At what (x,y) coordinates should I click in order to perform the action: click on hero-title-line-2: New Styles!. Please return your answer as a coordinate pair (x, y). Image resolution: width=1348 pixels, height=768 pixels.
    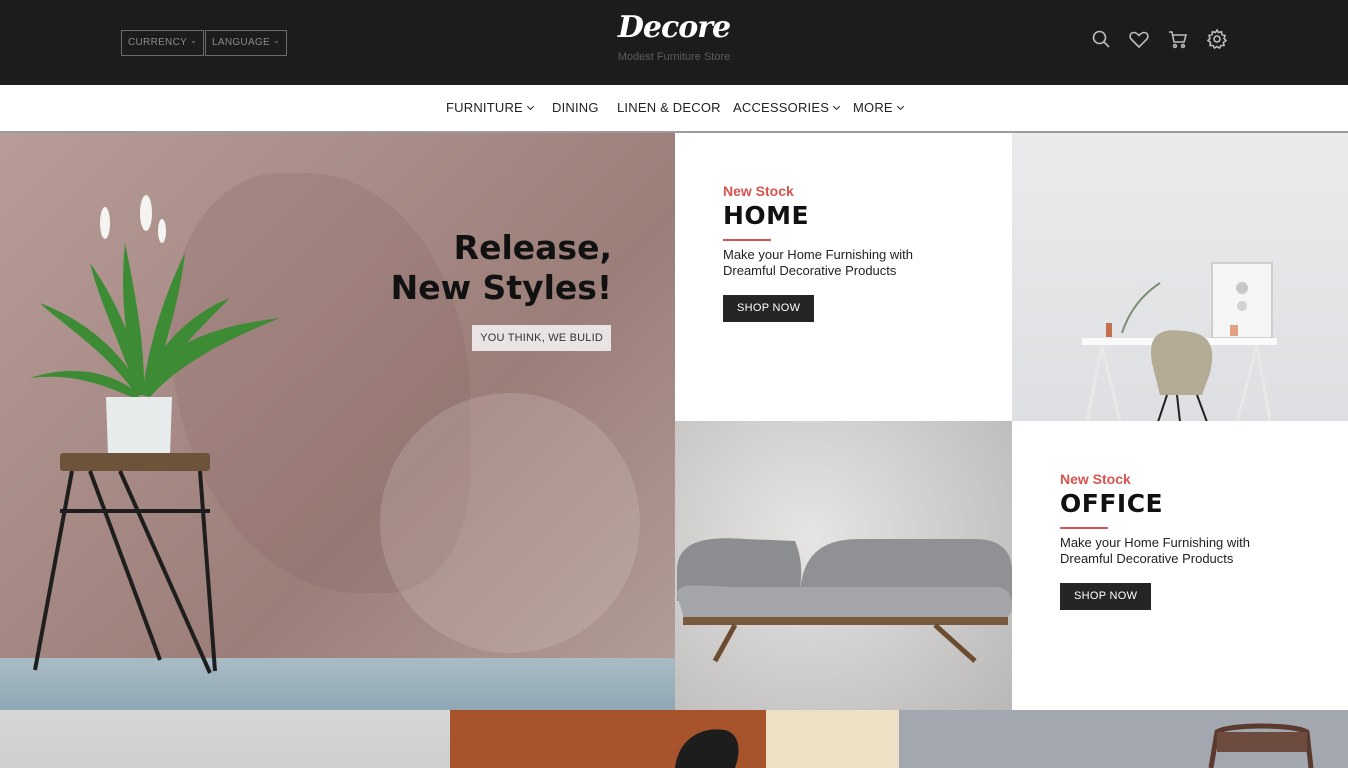
    Looking at the image, I should click on (501, 287).